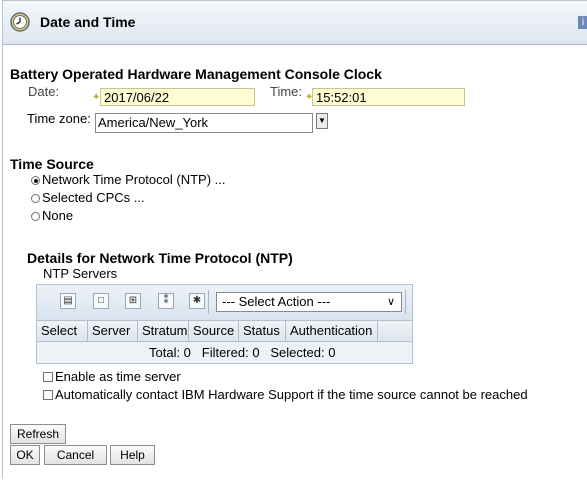 This screenshot has width=587, height=481. Describe the element at coordinates (160, 258) in the screenshot. I see `ntp-details-heading: Details for Network Time Protocol (NTP)` at that location.